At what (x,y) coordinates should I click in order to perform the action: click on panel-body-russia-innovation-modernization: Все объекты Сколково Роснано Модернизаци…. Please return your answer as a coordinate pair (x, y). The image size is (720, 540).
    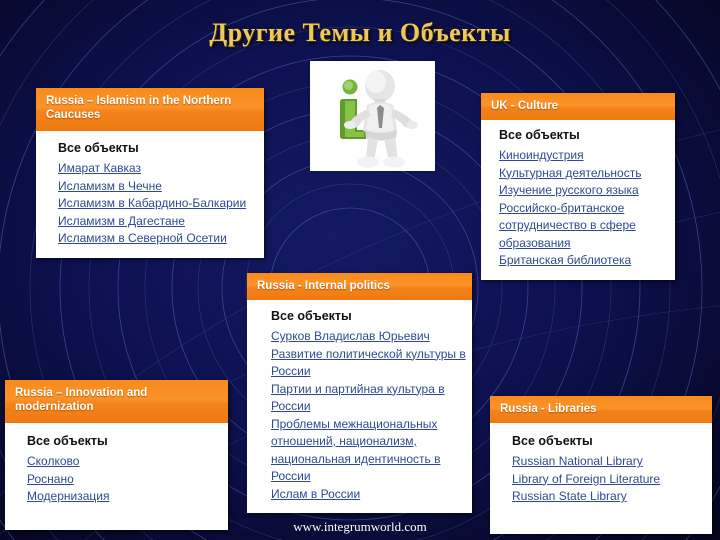
    Looking at the image, I should click on (116, 476).